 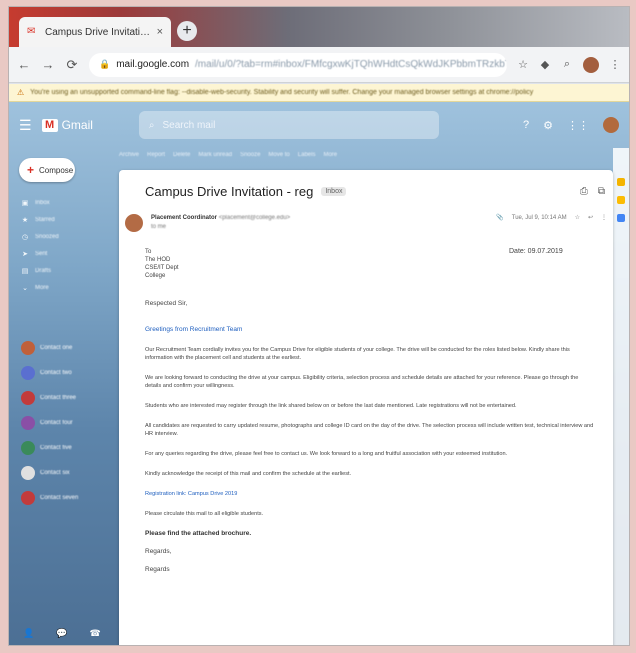 What do you see at coordinates (66, 236) in the screenshot?
I see `sidebar-item-snoozed: ◷ Snoozed` at bounding box center [66, 236].